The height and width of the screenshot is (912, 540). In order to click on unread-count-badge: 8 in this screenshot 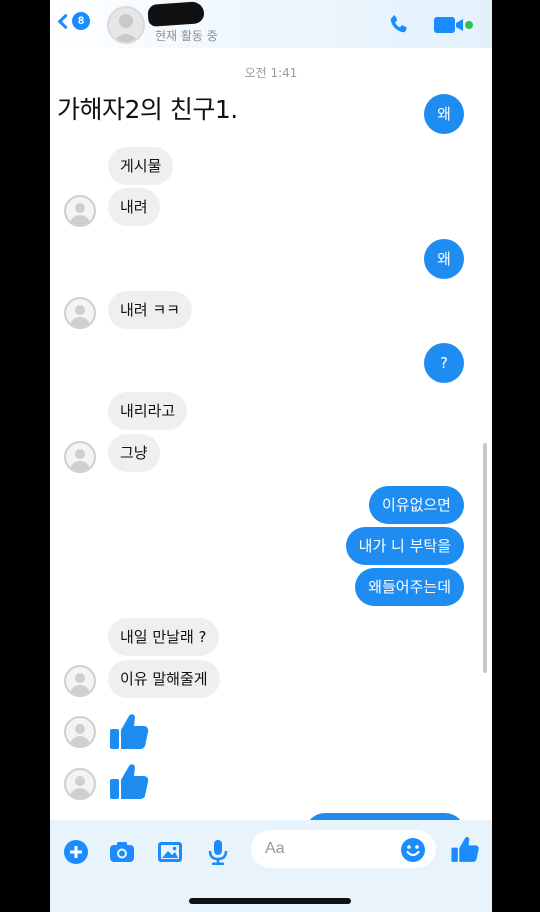, I will do `click(81, 21)`.